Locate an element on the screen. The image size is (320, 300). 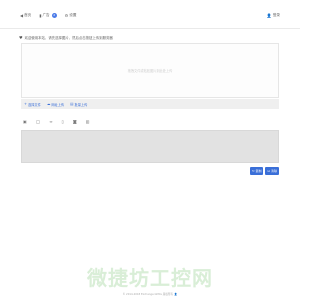
copy-label: 复制 is located at coordinates (258, 171).